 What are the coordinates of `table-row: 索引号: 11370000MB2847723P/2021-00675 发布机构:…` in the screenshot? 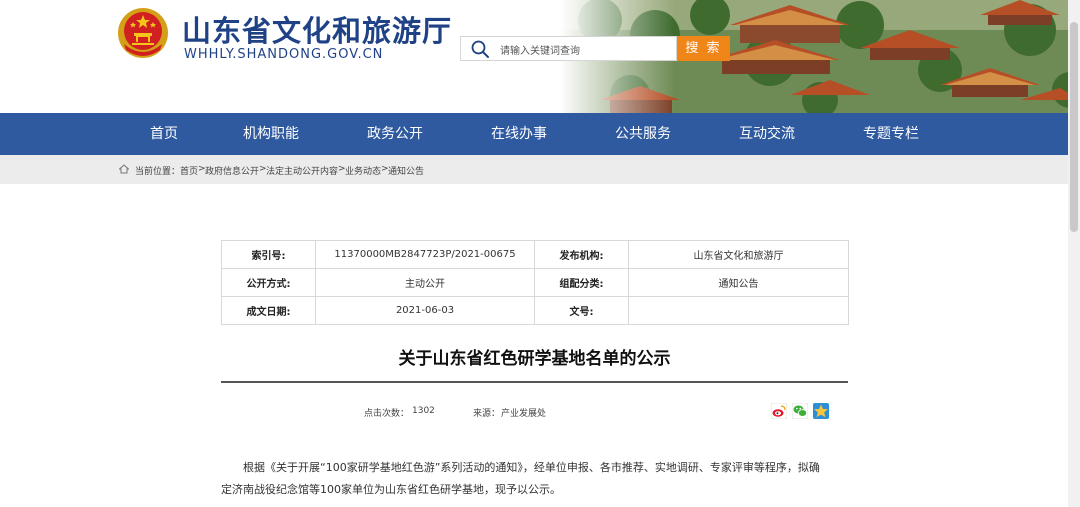 It's located at (535, 254).